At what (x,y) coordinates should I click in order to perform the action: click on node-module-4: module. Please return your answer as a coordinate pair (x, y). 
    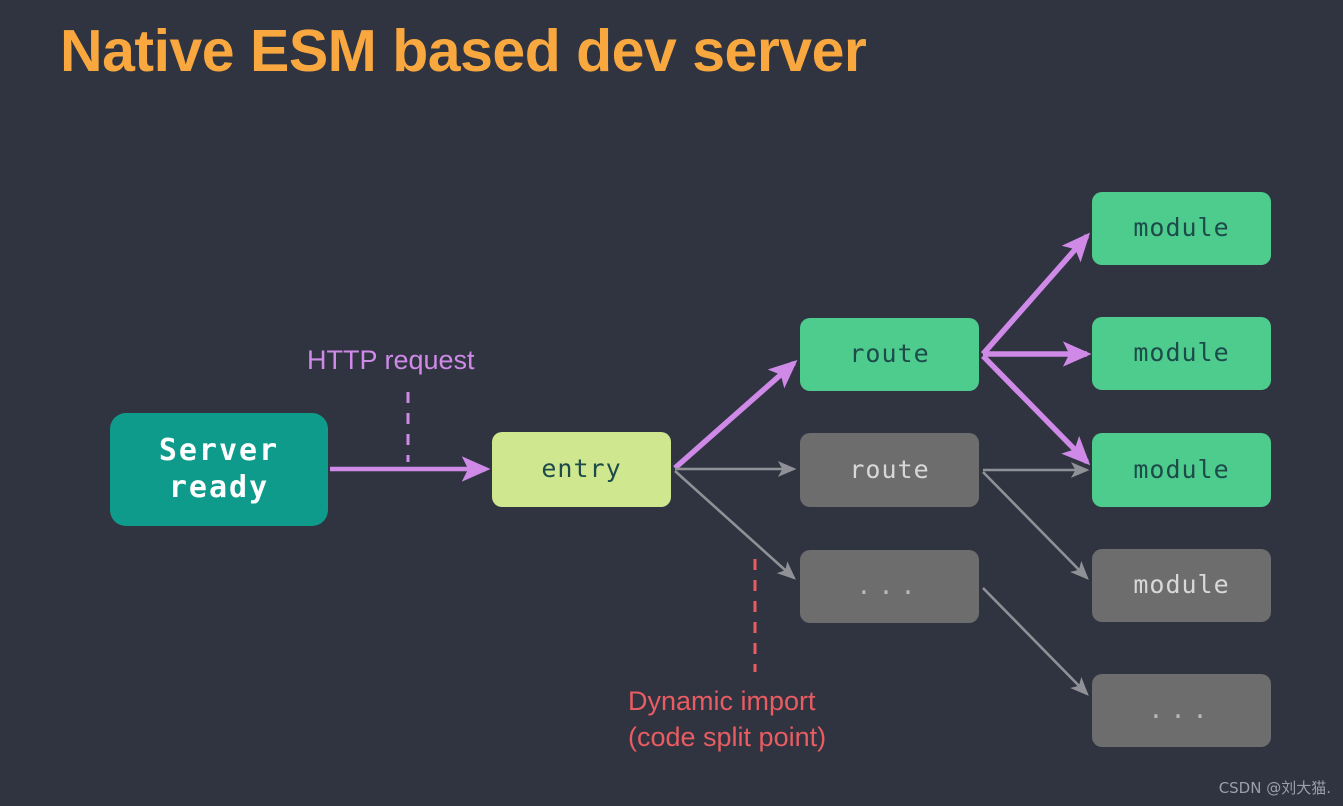
    Looking at the image, I should click on (1181, 585).